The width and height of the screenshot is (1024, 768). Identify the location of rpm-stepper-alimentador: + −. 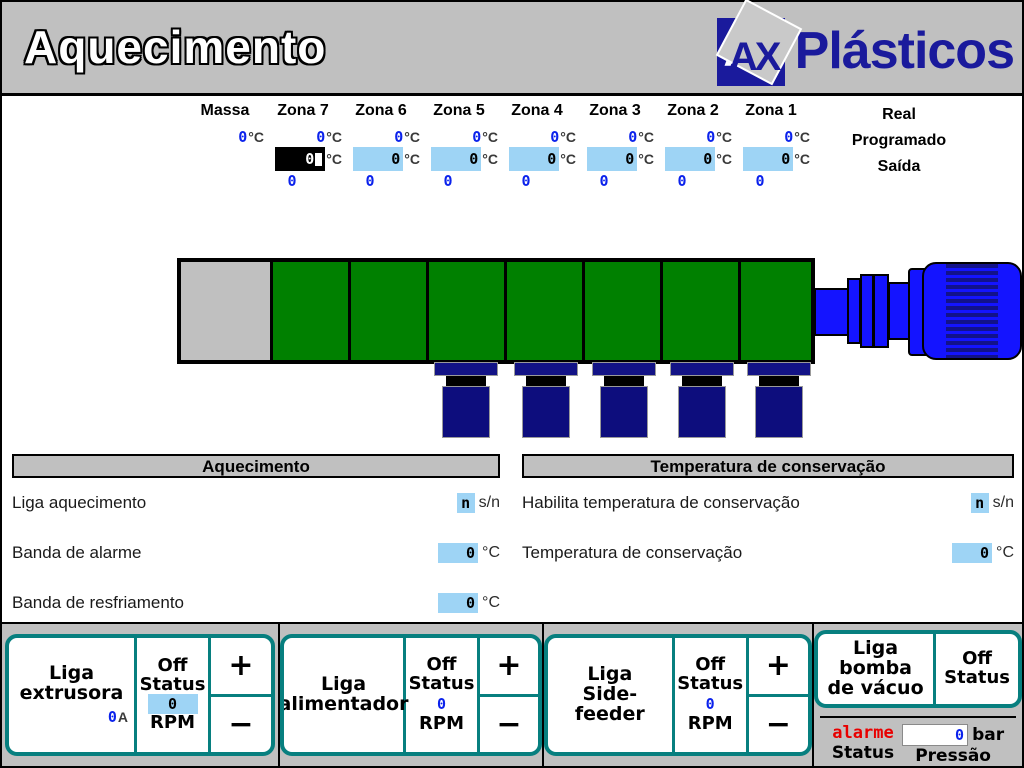
(509, 695).